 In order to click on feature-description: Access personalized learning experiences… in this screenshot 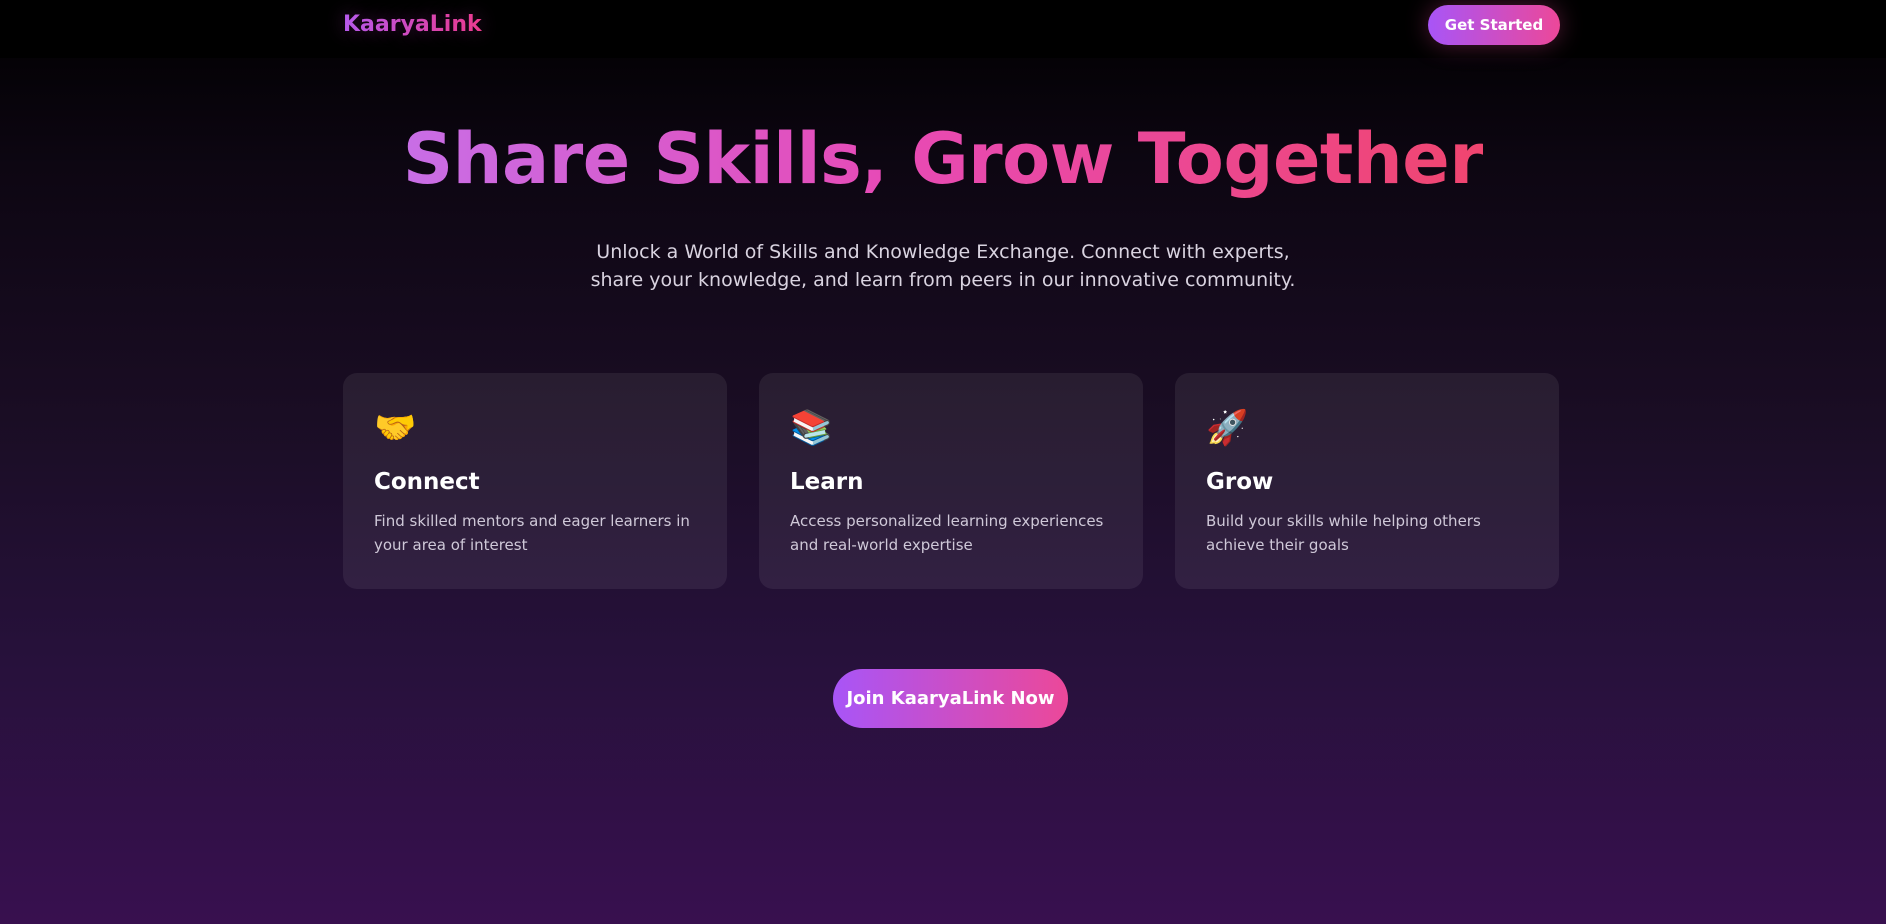, I will do `click(947, 533)`.